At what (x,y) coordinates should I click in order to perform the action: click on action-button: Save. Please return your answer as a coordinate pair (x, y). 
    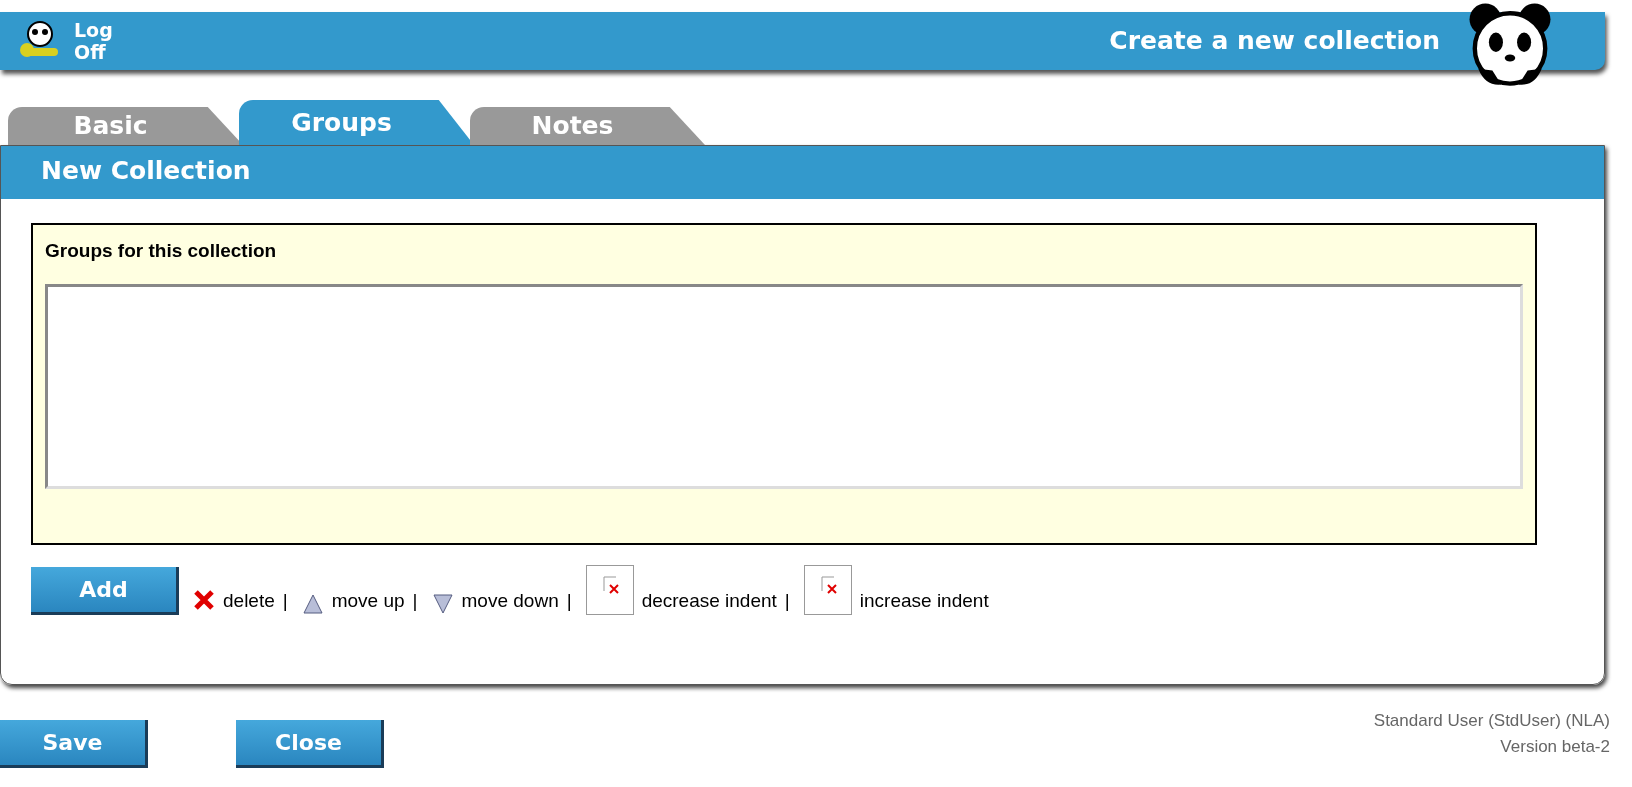
    Looking at the image, I should click on (74, 744).